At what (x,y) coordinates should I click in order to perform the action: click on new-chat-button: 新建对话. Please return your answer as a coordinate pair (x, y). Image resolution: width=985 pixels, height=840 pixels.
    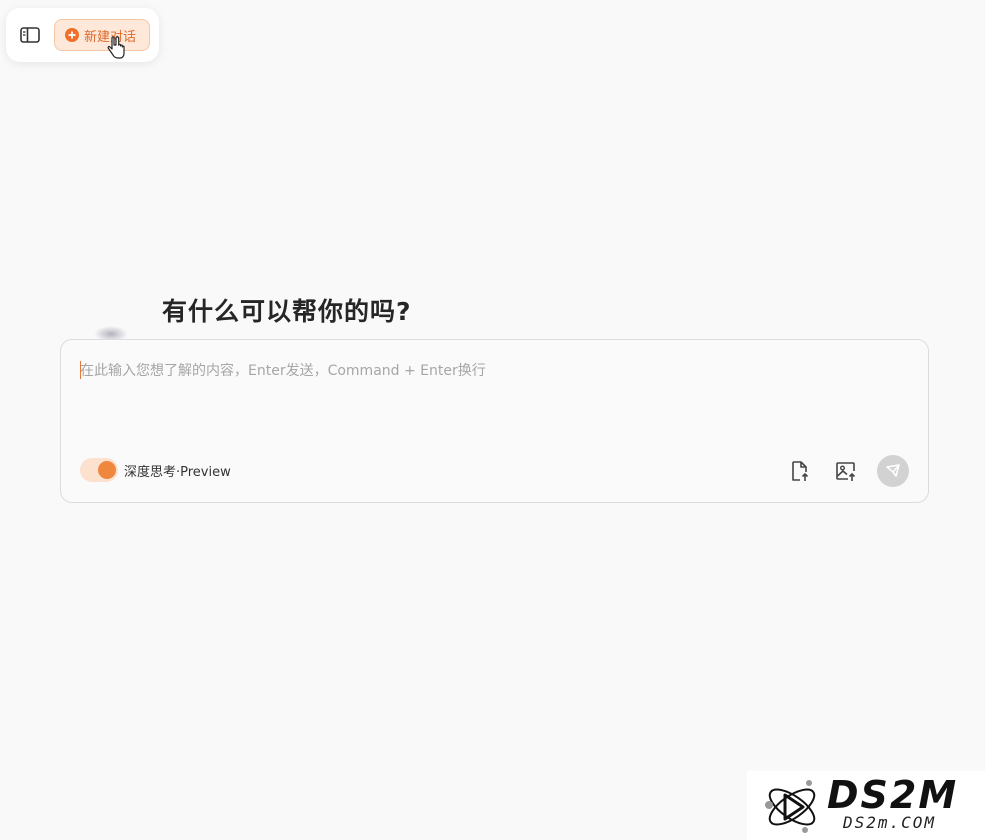
    Looking at the image, I should click on (102, 35).